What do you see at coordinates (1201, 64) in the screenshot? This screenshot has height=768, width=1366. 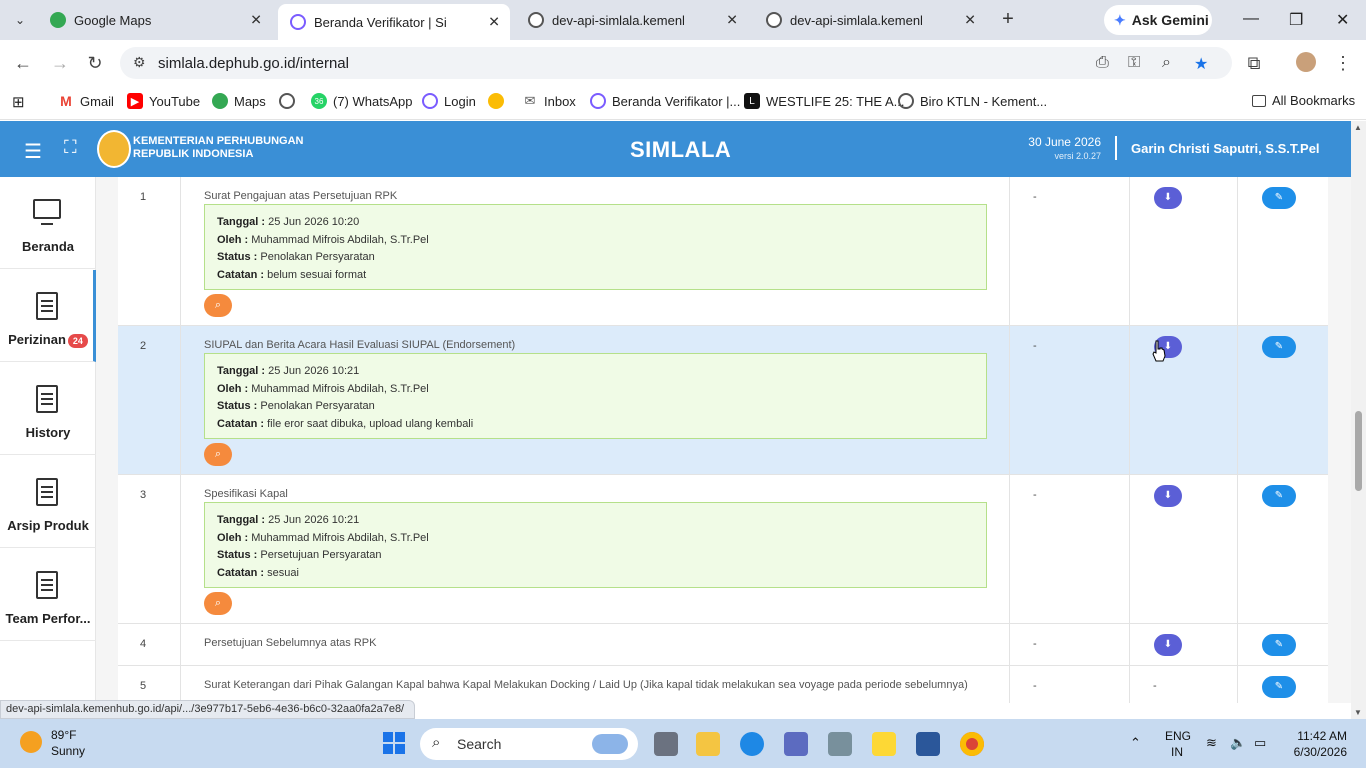 I see `bookmark-star-icon: ★` at bounding box center [1201, 64].